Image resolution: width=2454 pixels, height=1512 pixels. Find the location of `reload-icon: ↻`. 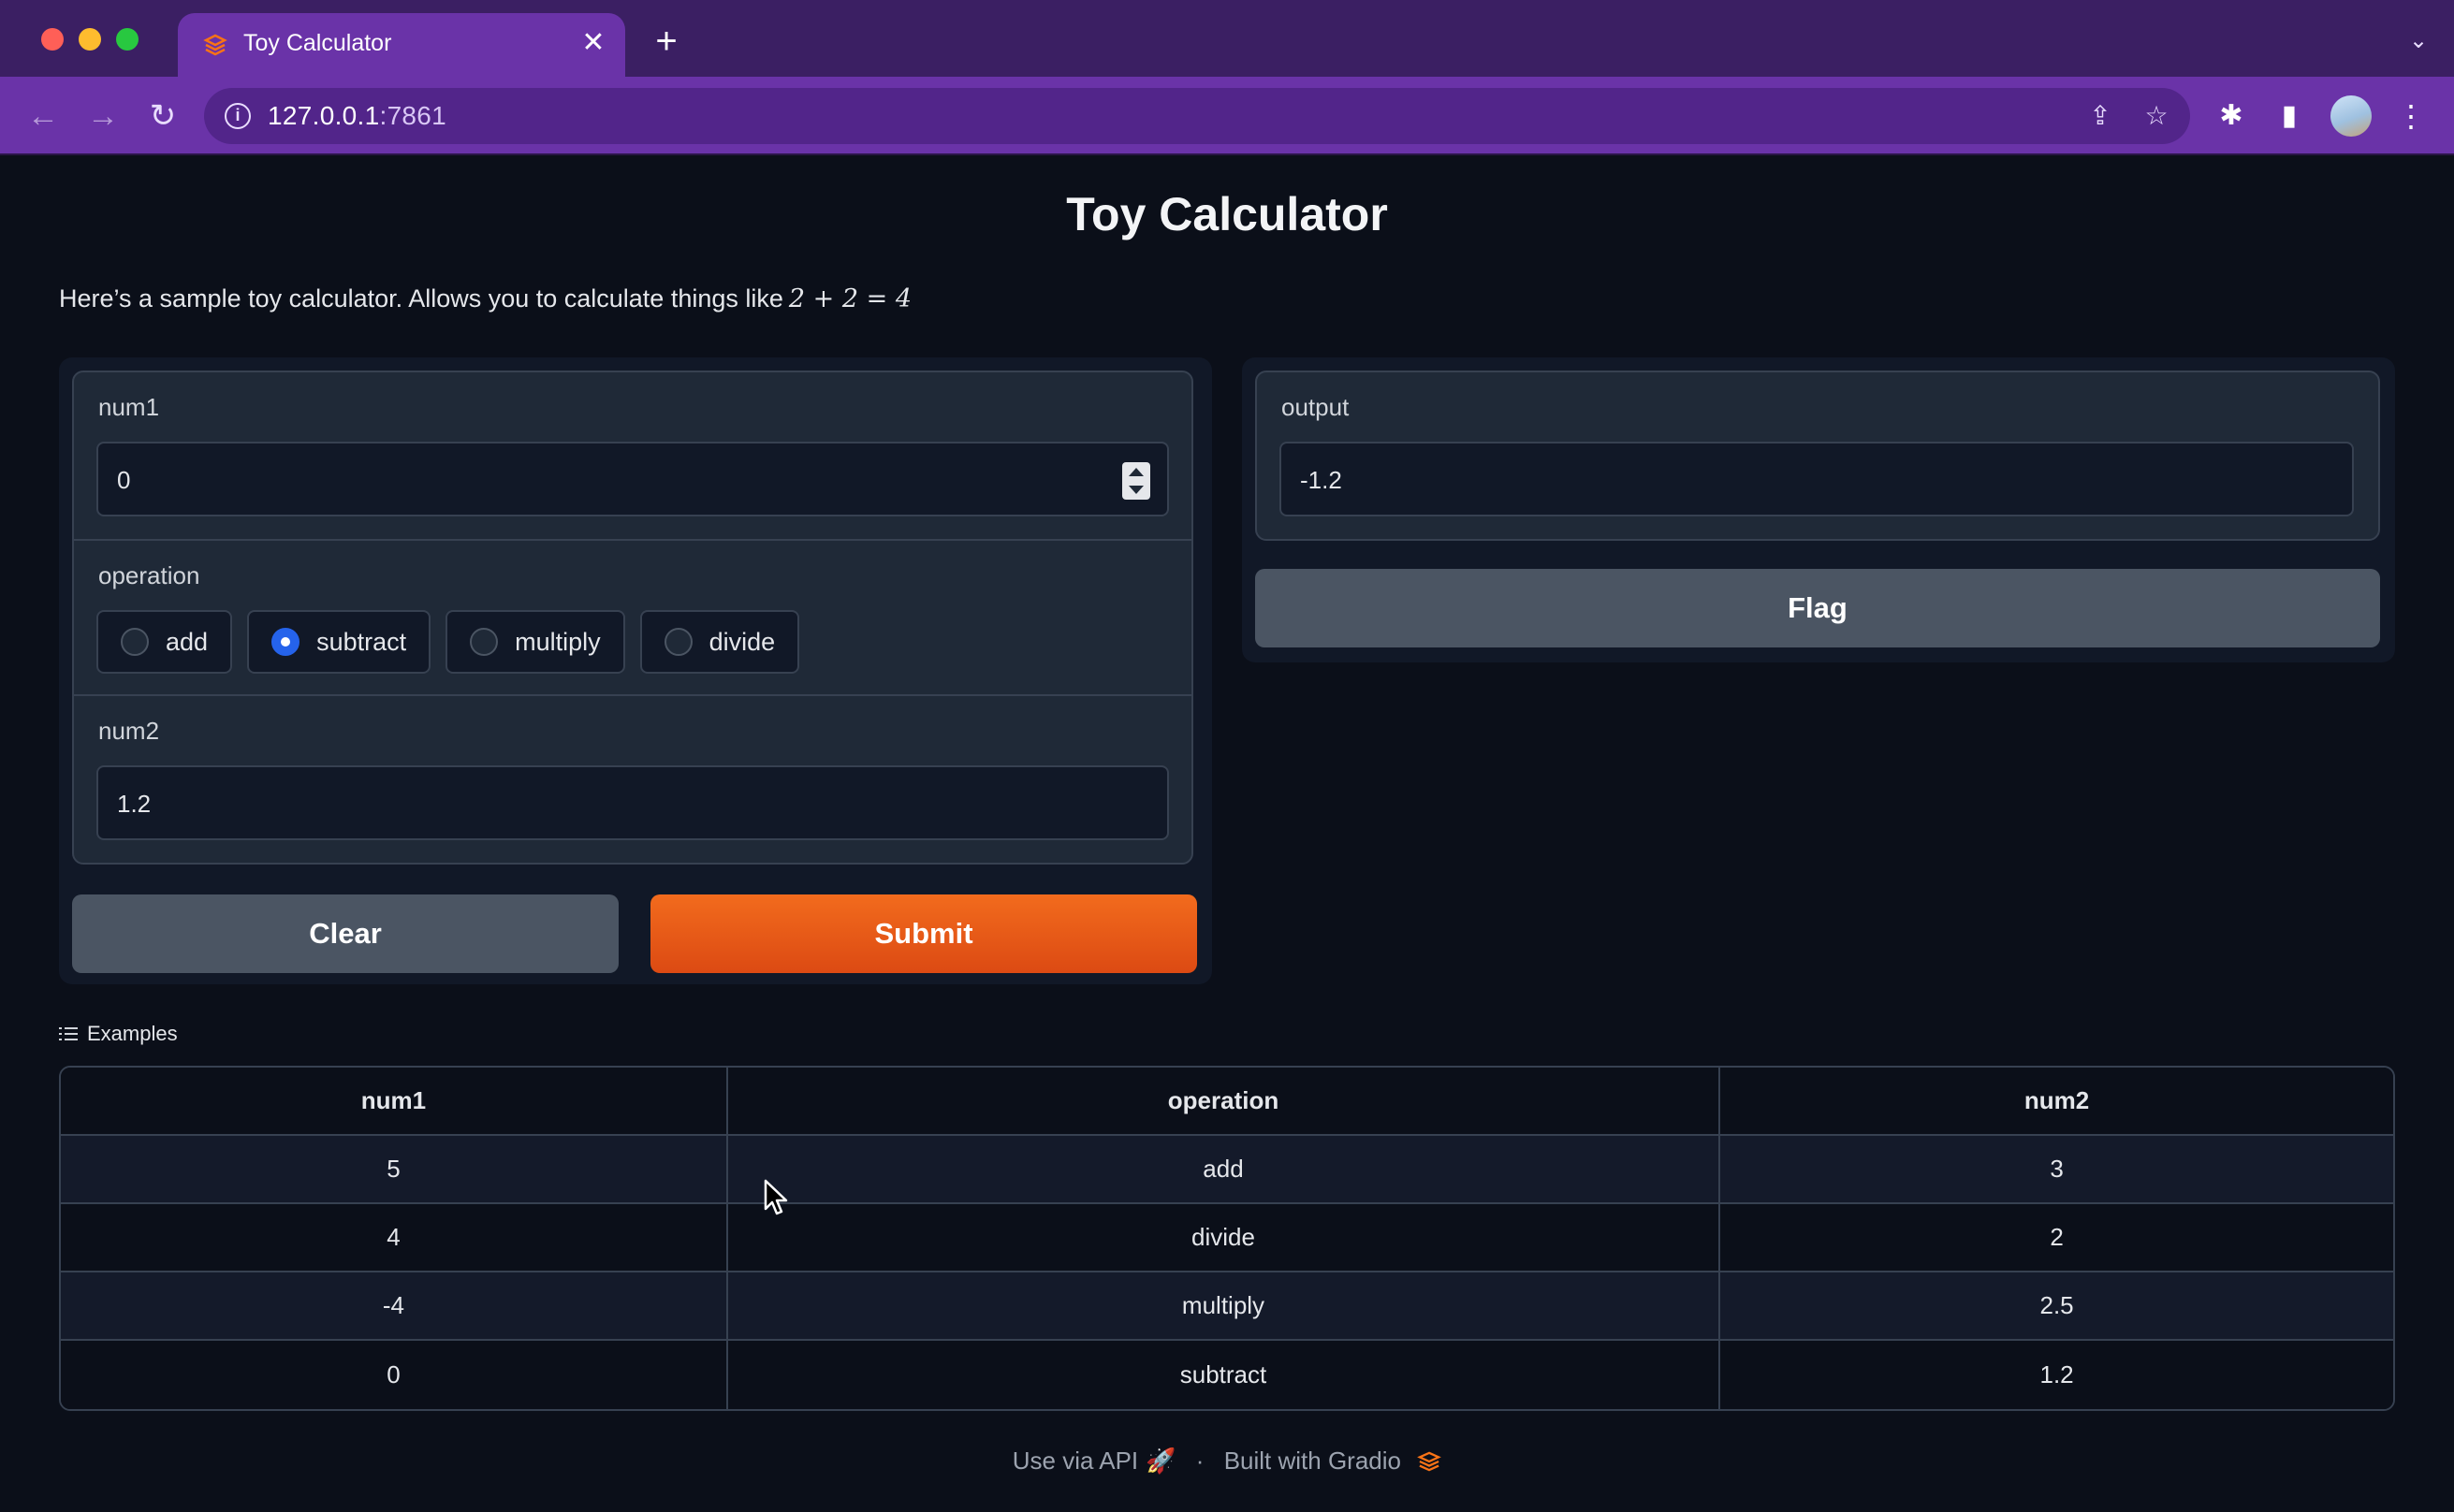

reload-icon: ↻ is located at coordinates (163, 116).